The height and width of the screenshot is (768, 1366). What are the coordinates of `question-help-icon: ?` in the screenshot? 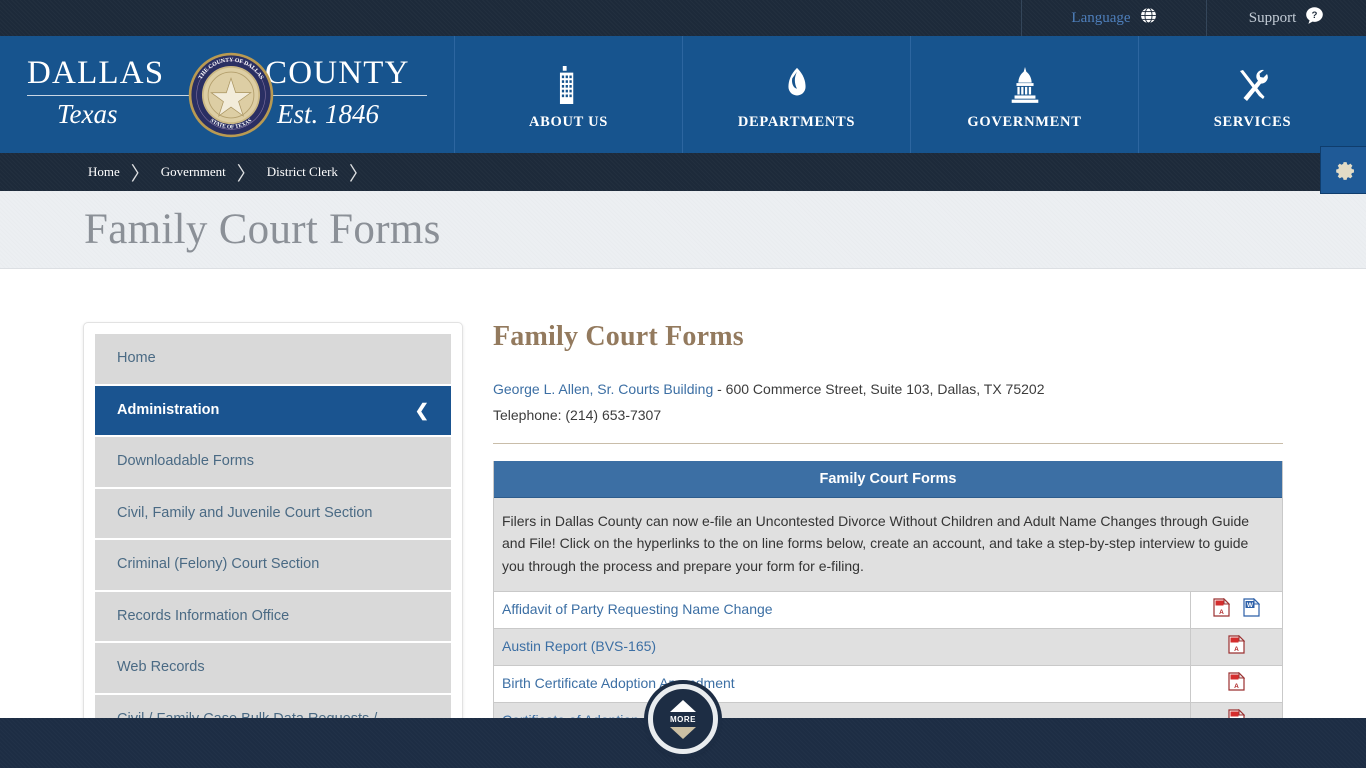 It's located at (1314, 18).